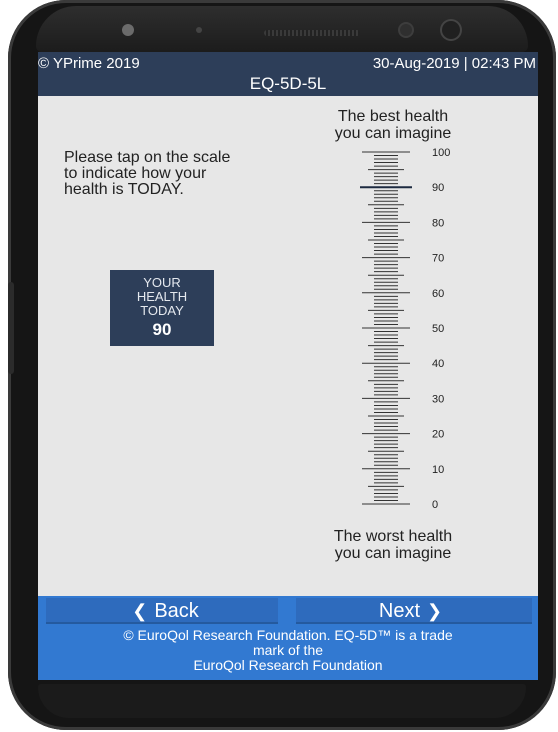 The image size is (558, 732). Describe the element at coordinates (438, 470) in the screenshot. I see `scale-tick-label: 10` at that location.